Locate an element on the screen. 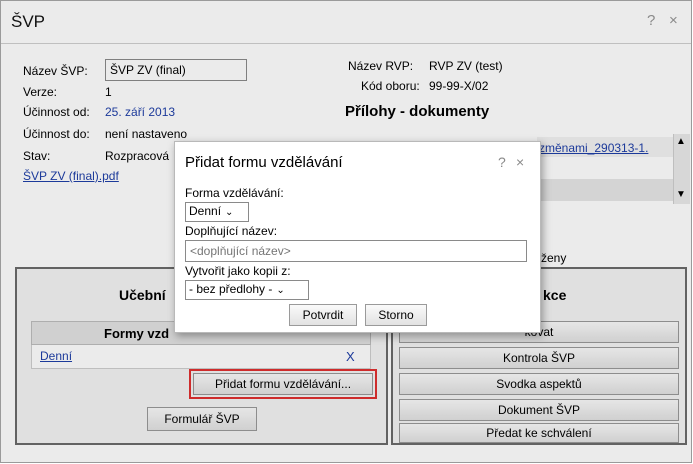 Image resolution: width=693 pixels, height=464 pixels. form-type-value: Denní is located at coordinates (205, 211).